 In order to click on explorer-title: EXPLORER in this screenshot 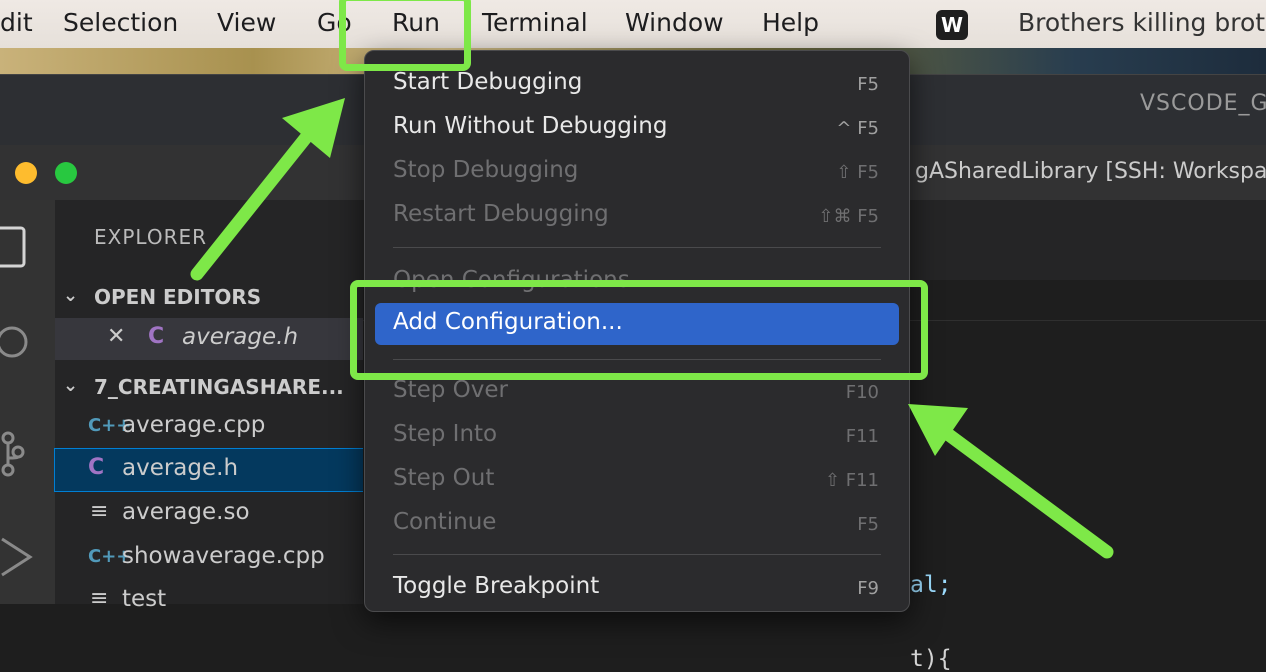, I will do `click(150, 237)`.